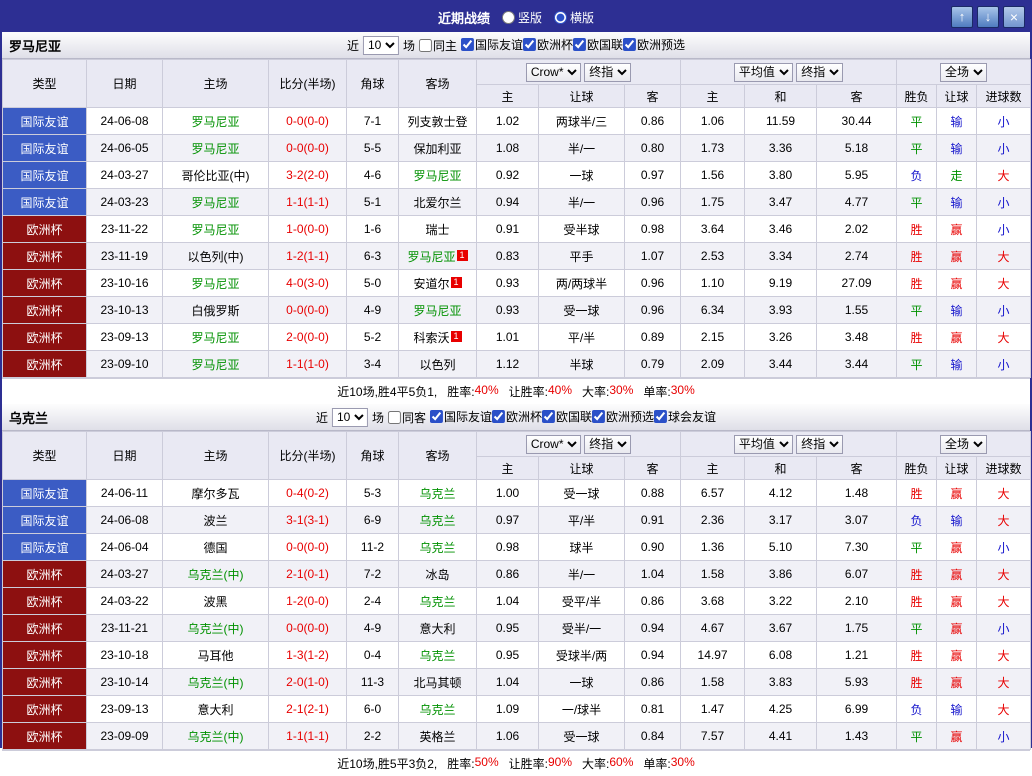 This screenshot has height=776, width=1032. What do you see at coordinates (957, 628) in the screenshot?
I see `handicap-result-cell: 赢` at bounding box center [957, 628].